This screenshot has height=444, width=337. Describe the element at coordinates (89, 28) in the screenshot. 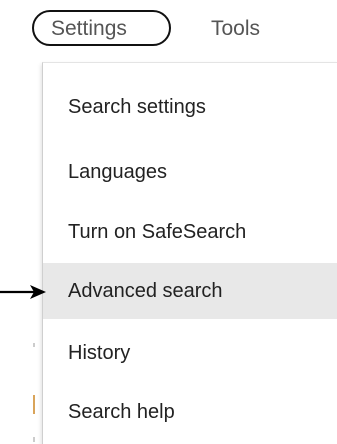

I see `tab-settings-label: Settings` at that location.